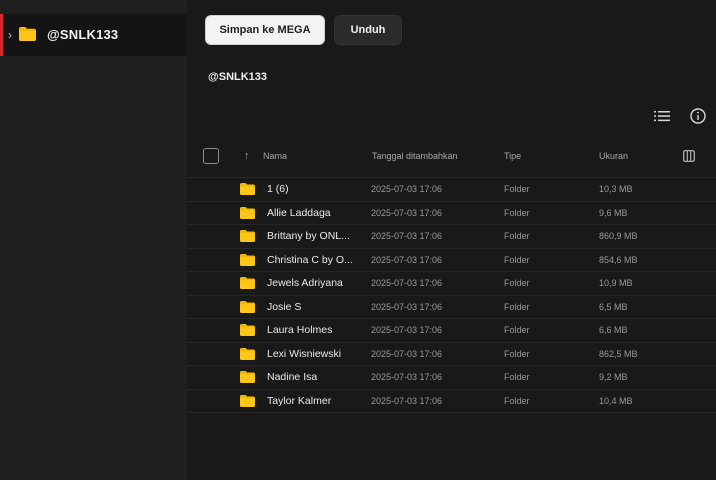  Describe the element at coordinates (616, 283) in the screenshot. I see `file-size: 10,9 MB` at that location.